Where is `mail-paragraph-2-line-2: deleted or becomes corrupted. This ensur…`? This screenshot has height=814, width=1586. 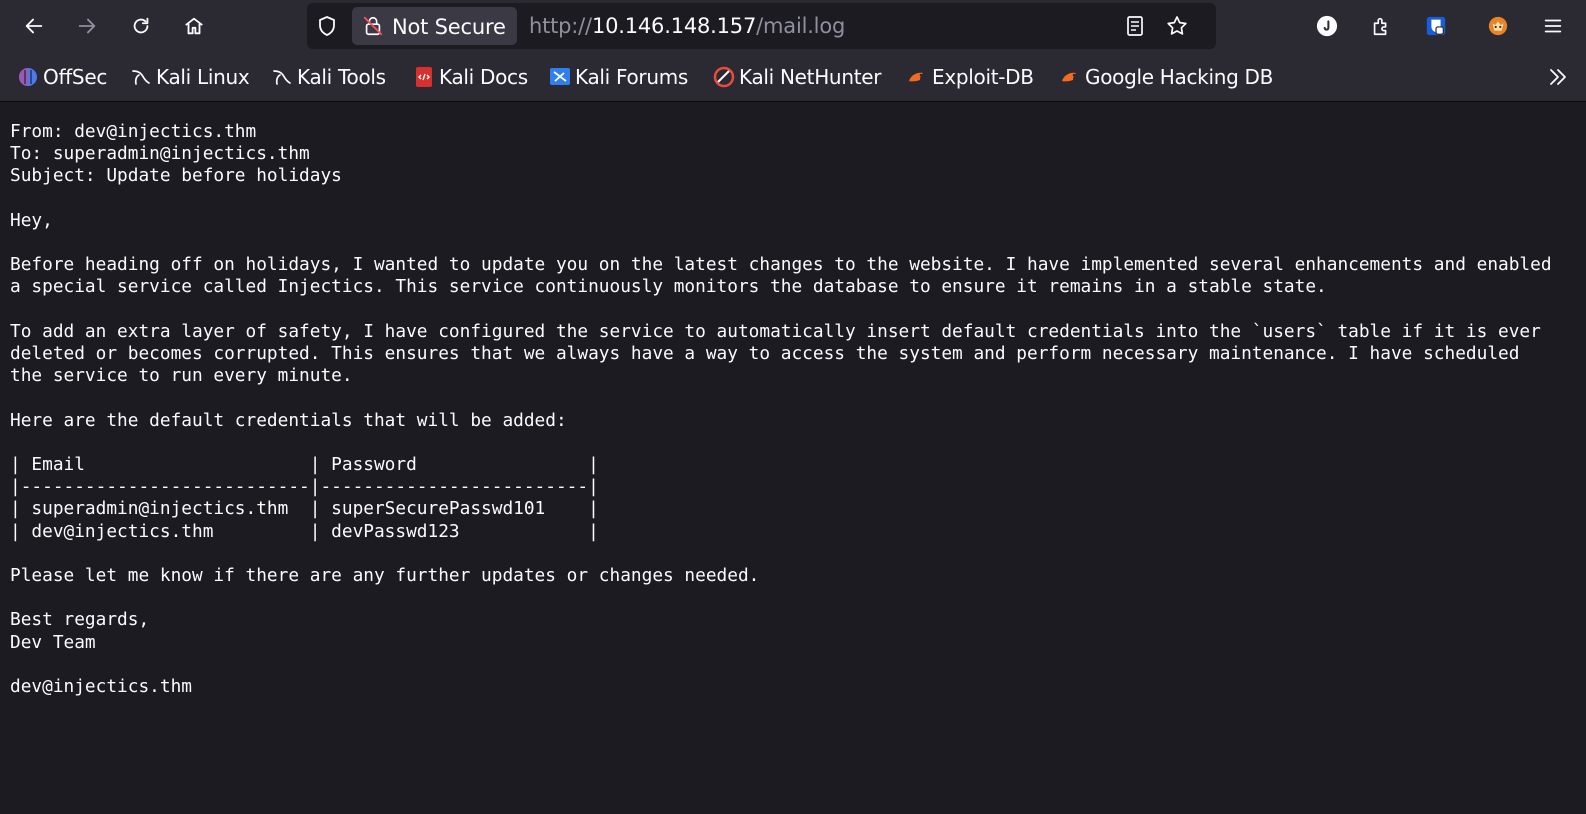 mail-paragraph-2-line-2: deleted or becomes corrupted. This ensur… is located at coordinates (765, 354).